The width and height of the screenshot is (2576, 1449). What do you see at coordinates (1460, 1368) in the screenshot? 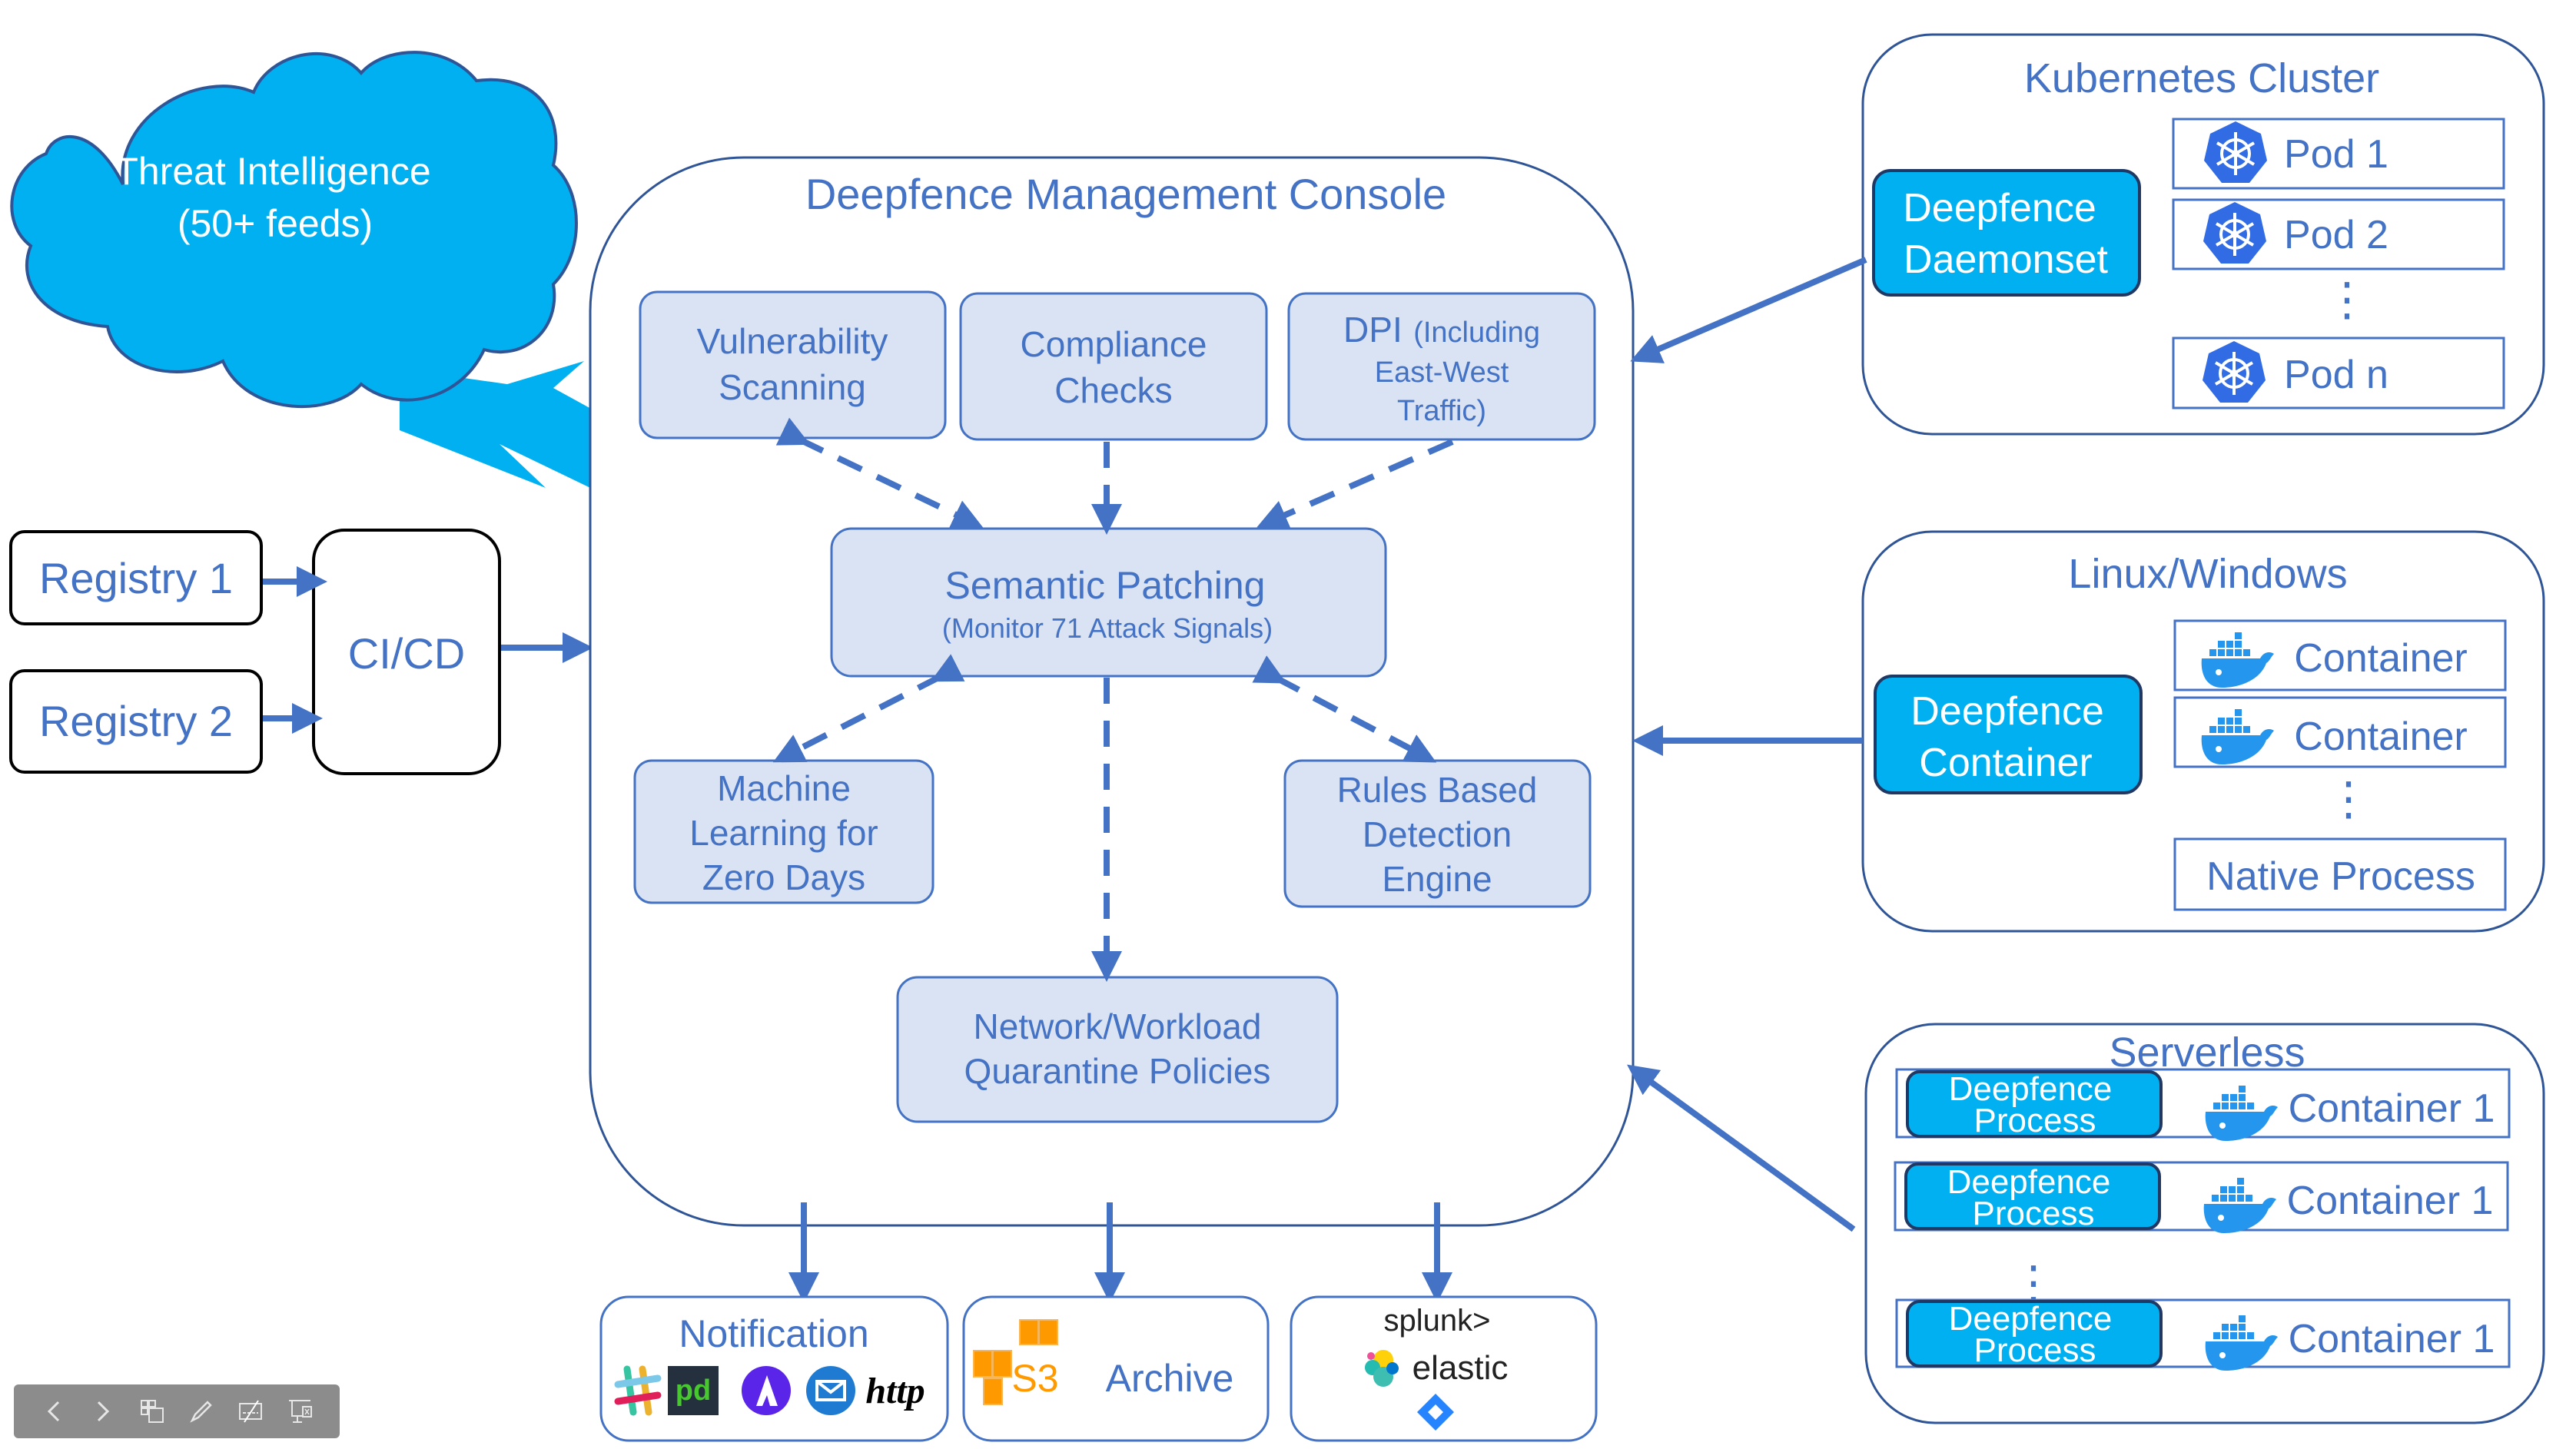
I see `elastic-logo: elastic` at bounding box center [1460, 1368].